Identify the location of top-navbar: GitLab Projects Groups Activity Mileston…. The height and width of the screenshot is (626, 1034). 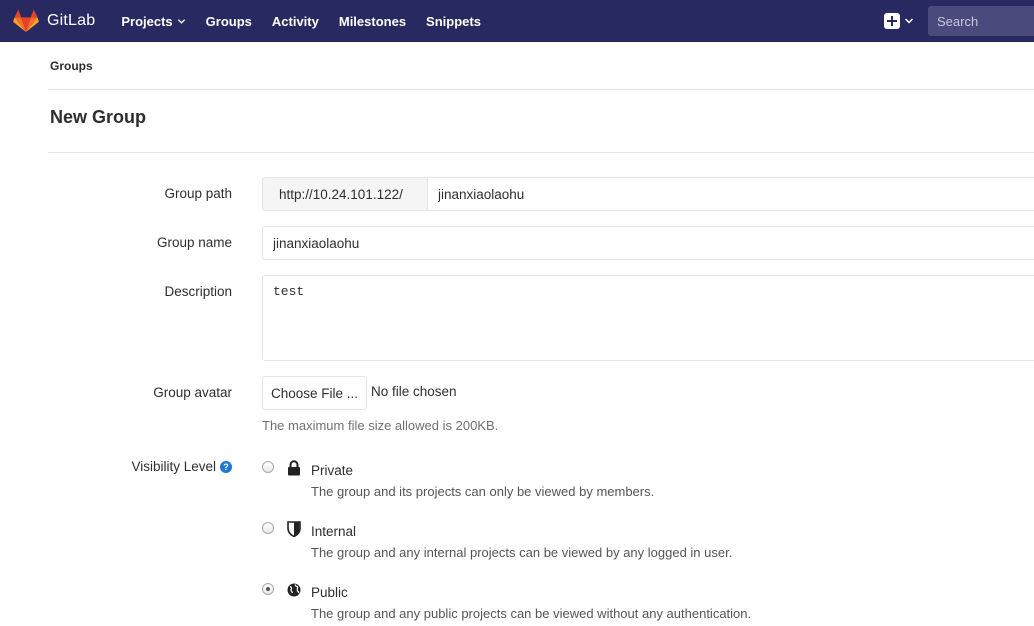
(517, 21).